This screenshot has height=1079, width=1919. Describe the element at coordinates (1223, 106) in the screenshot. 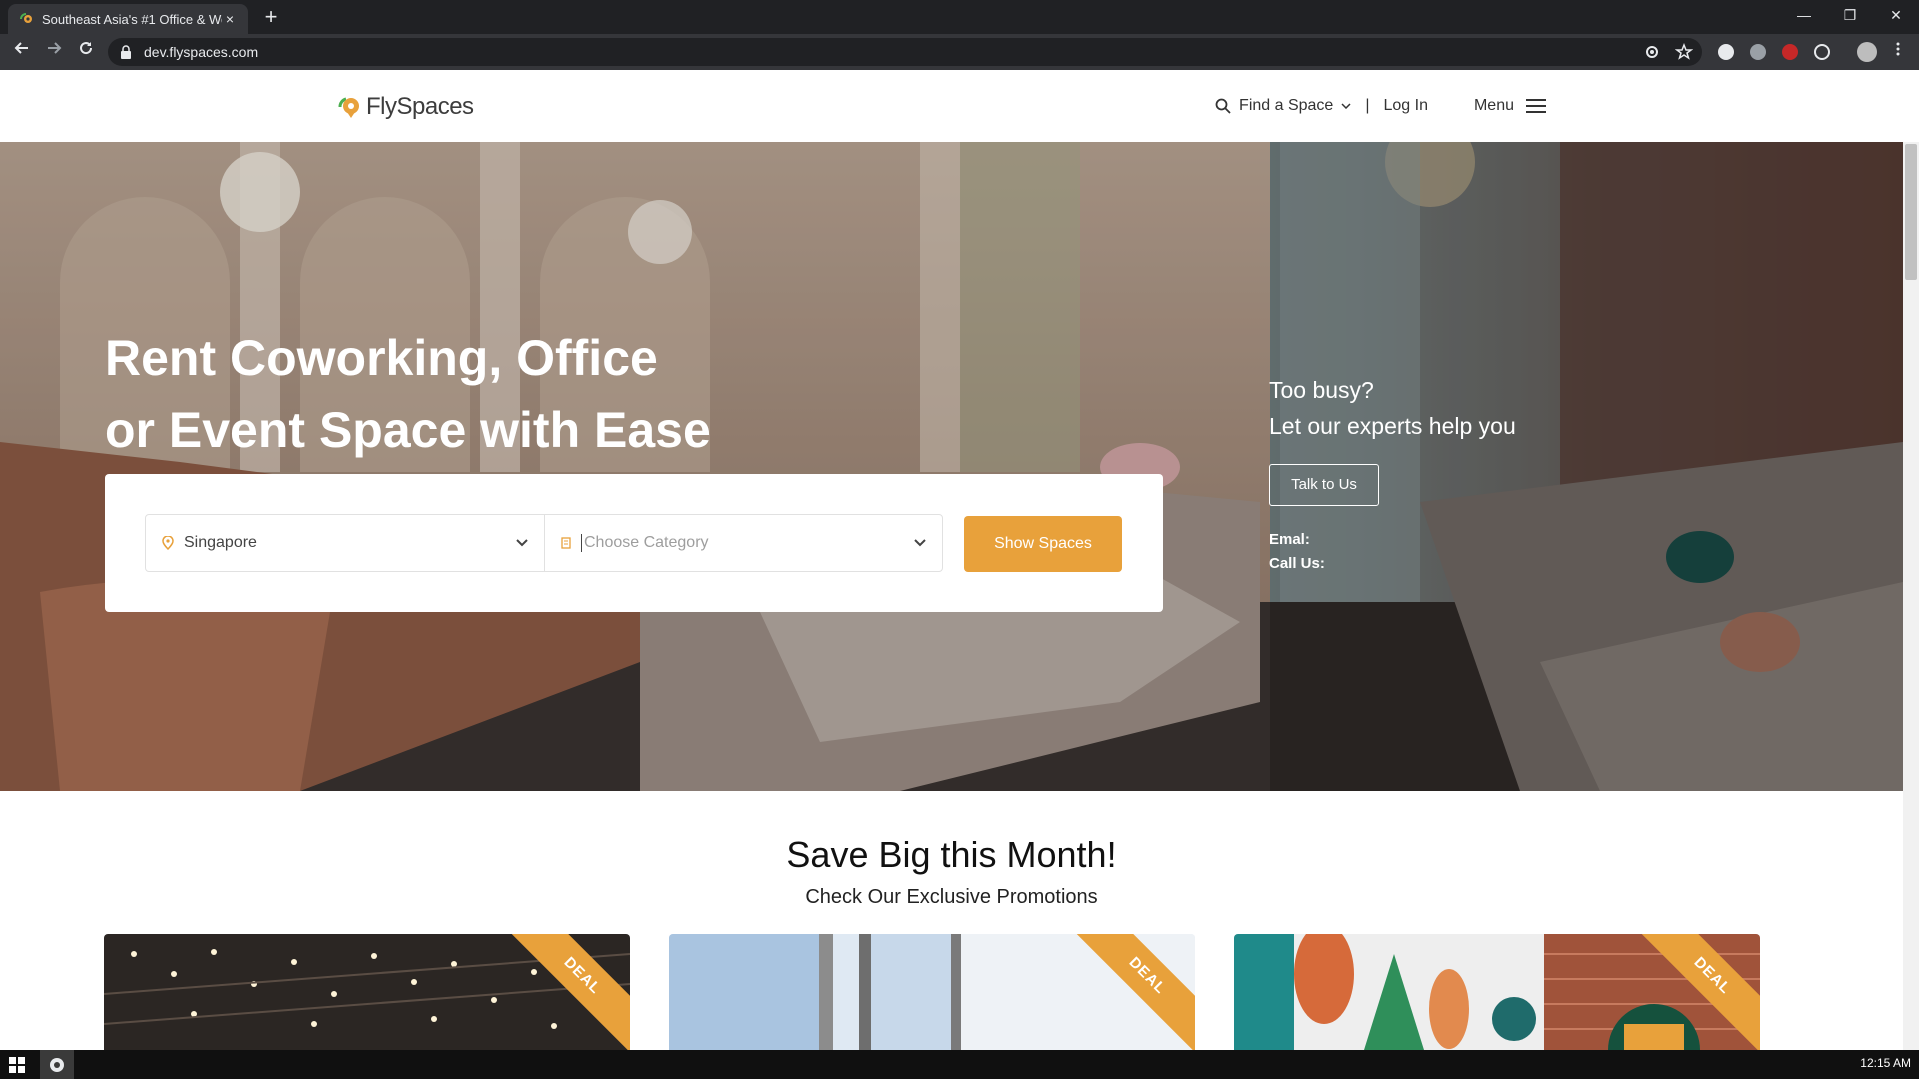

I see `search-icon` at that location.